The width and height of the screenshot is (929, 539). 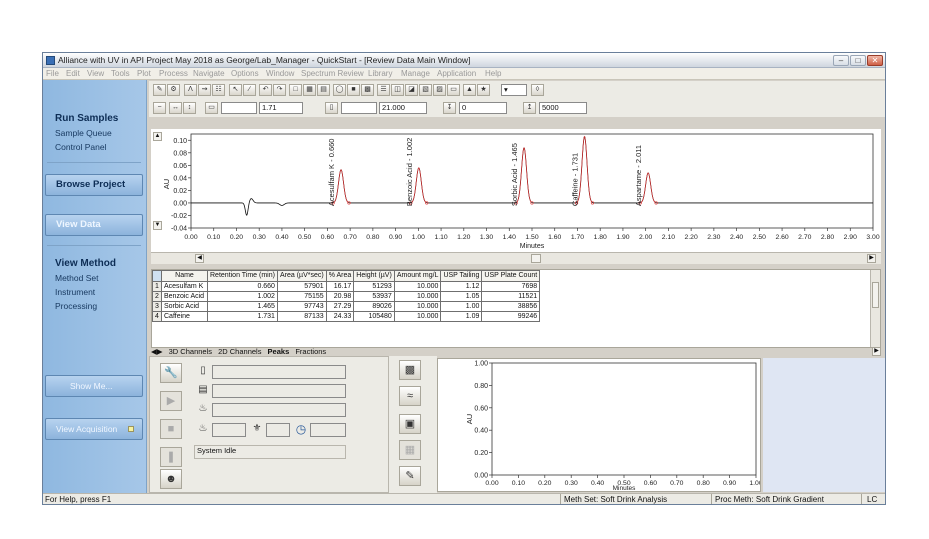 What do you see at coordinates (410, 396) in the screenshot?
I see `lc-view-icon: ≈` at bounding box center [410, 396].